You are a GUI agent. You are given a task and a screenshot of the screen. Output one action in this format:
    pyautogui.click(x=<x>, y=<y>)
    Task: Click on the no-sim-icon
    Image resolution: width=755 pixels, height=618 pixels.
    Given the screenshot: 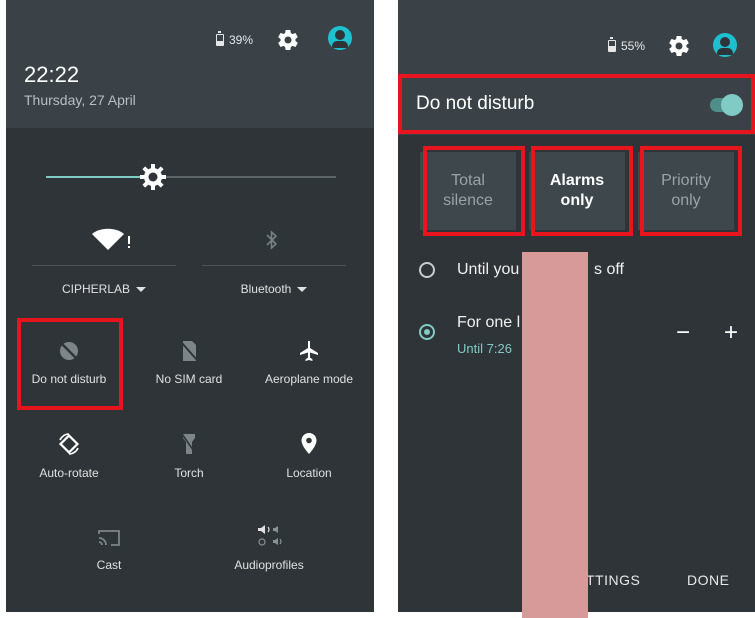 What is the action you would take?
    pyautogui.click(x=189, y=351)
    